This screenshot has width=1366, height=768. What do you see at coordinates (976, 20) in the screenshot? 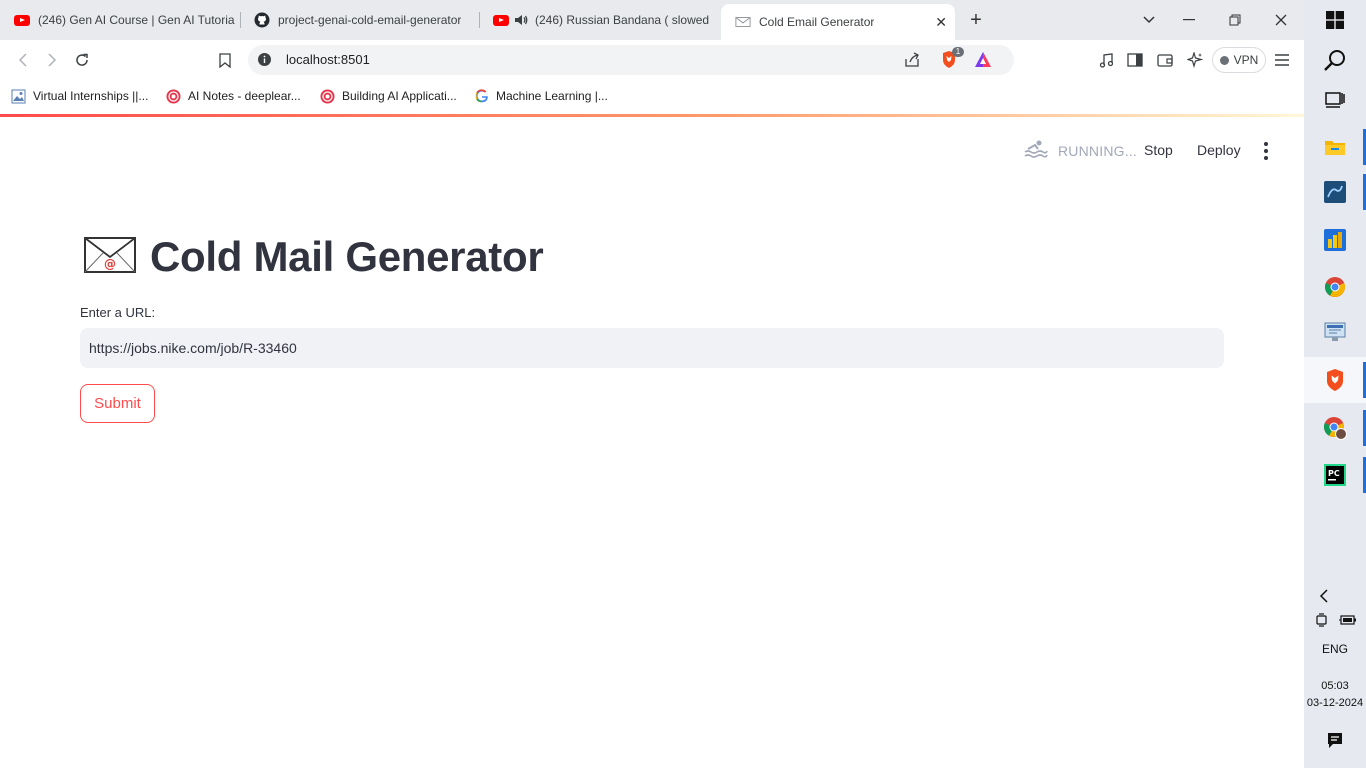
I see `new-tab-icon: +` at bounding box center [976, 20].